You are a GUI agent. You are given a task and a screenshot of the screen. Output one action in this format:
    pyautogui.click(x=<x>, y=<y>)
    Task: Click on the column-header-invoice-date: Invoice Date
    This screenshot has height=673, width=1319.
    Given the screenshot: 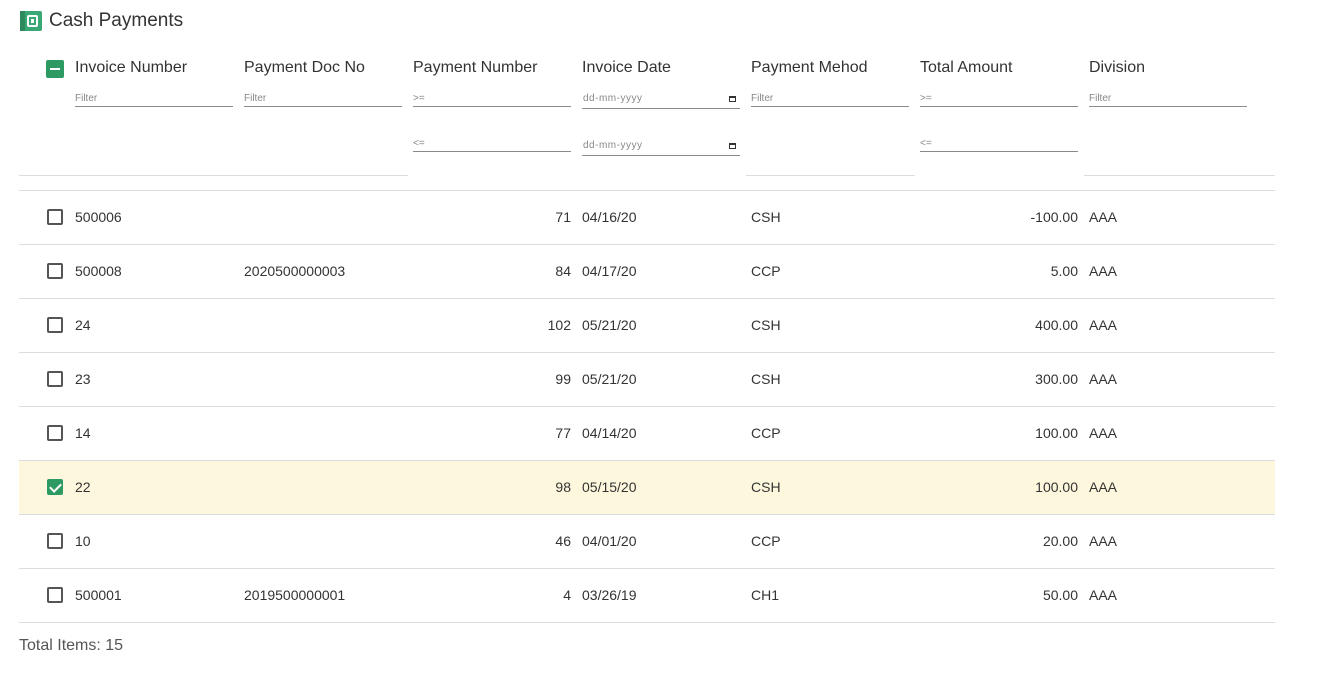 What is the action you would take?
    pyautogui.click(x=626, y=68)
    